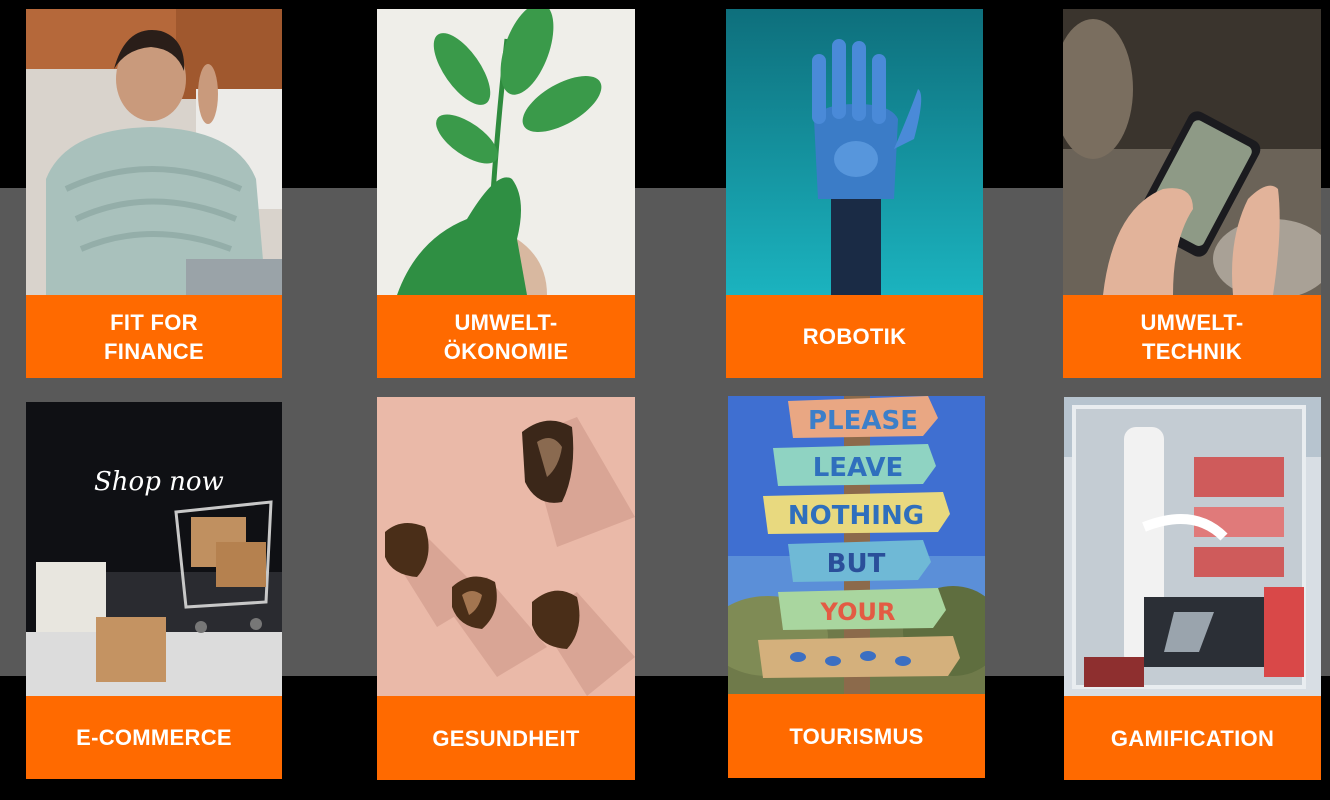 The width and height of the screenshot is (1330, 800). What do you see at coordinates (506, 336) in the screenshot?
I see `tile-label: UMWELT- ÖKONOMIE` at bounding box center [506, 336].